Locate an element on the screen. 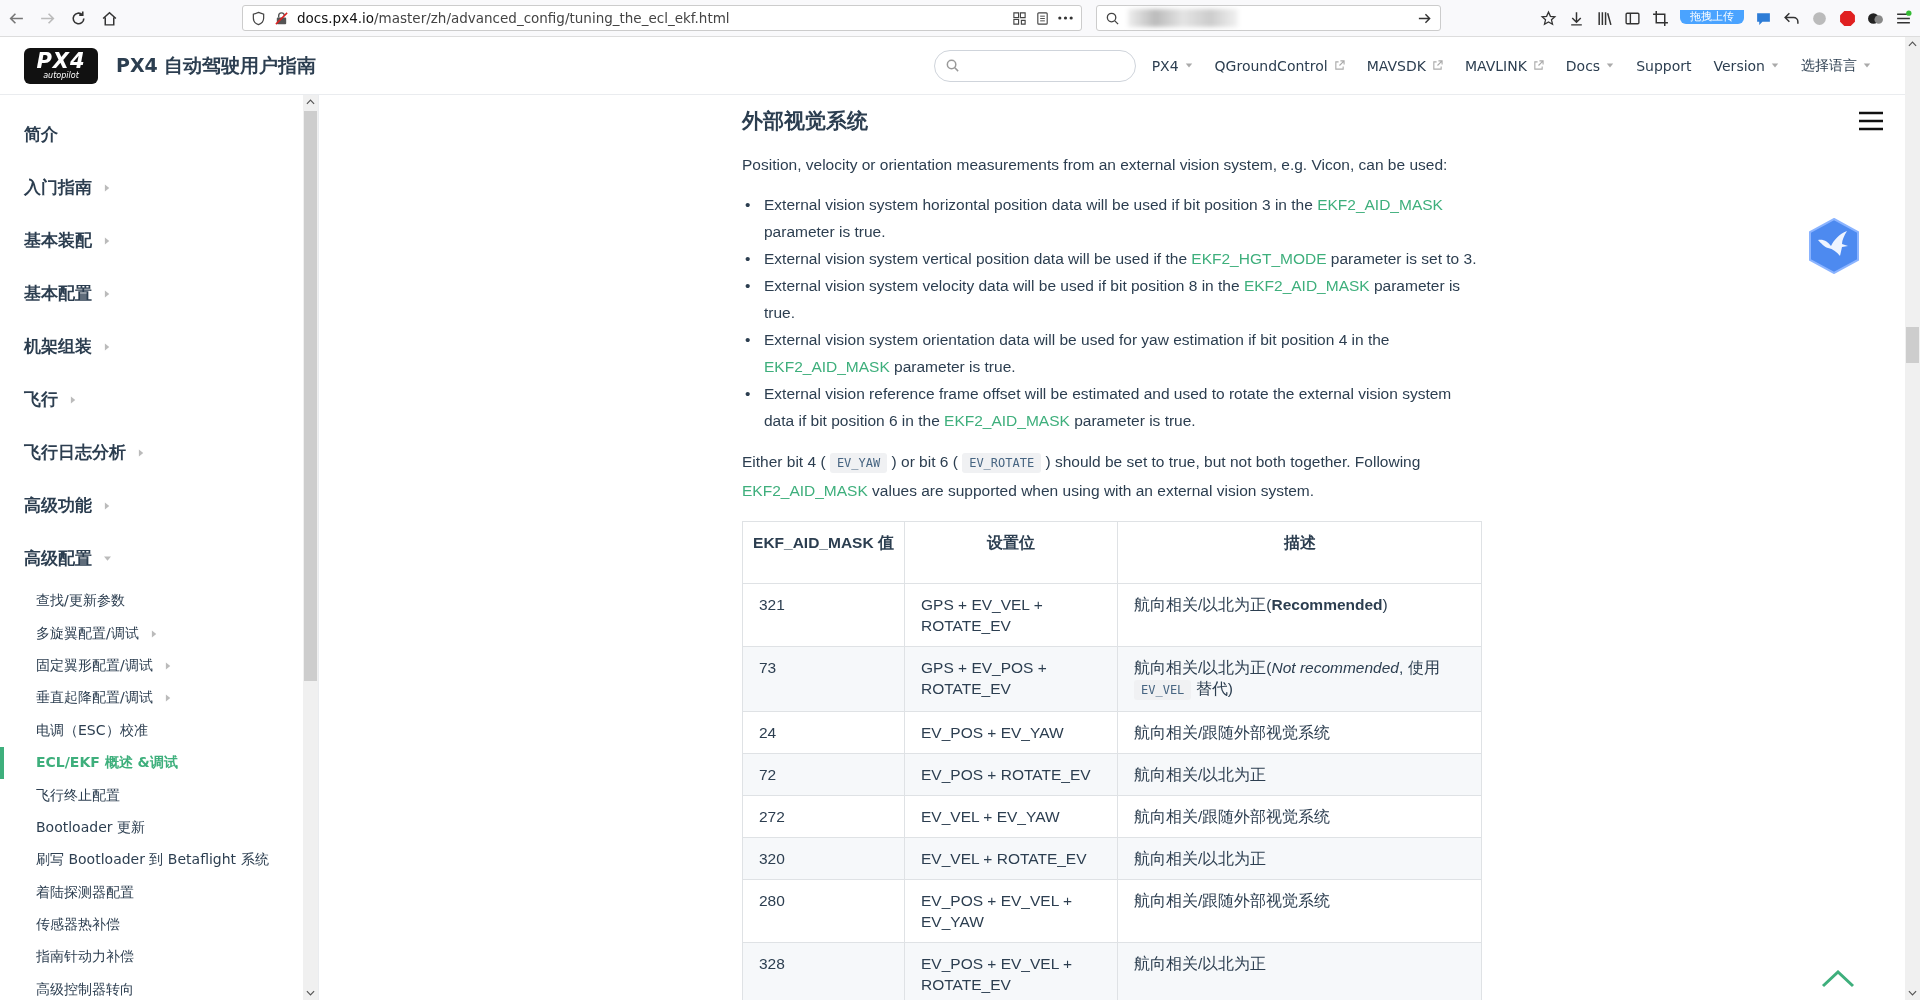 Image resolution: width=1920 pixels, height=1000 pixels. column-header: EKF_AID_MASK 值 is located at coordinates (823, 552).